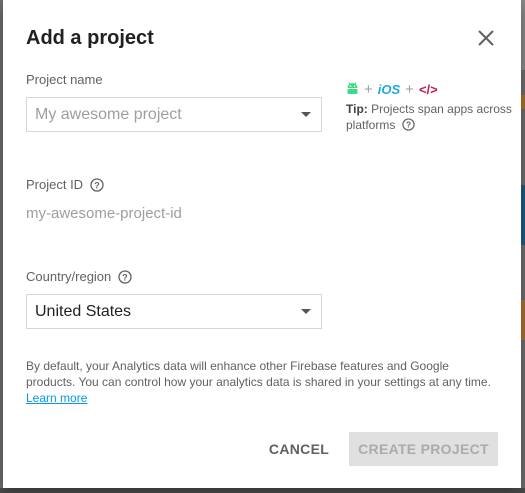 This screenshot has width=525, height=493. What do you see at coordinates (104, 213) in the screenshot?
I see `project-id-value: my-awesome-project-id` at bounding box center [104, 213].